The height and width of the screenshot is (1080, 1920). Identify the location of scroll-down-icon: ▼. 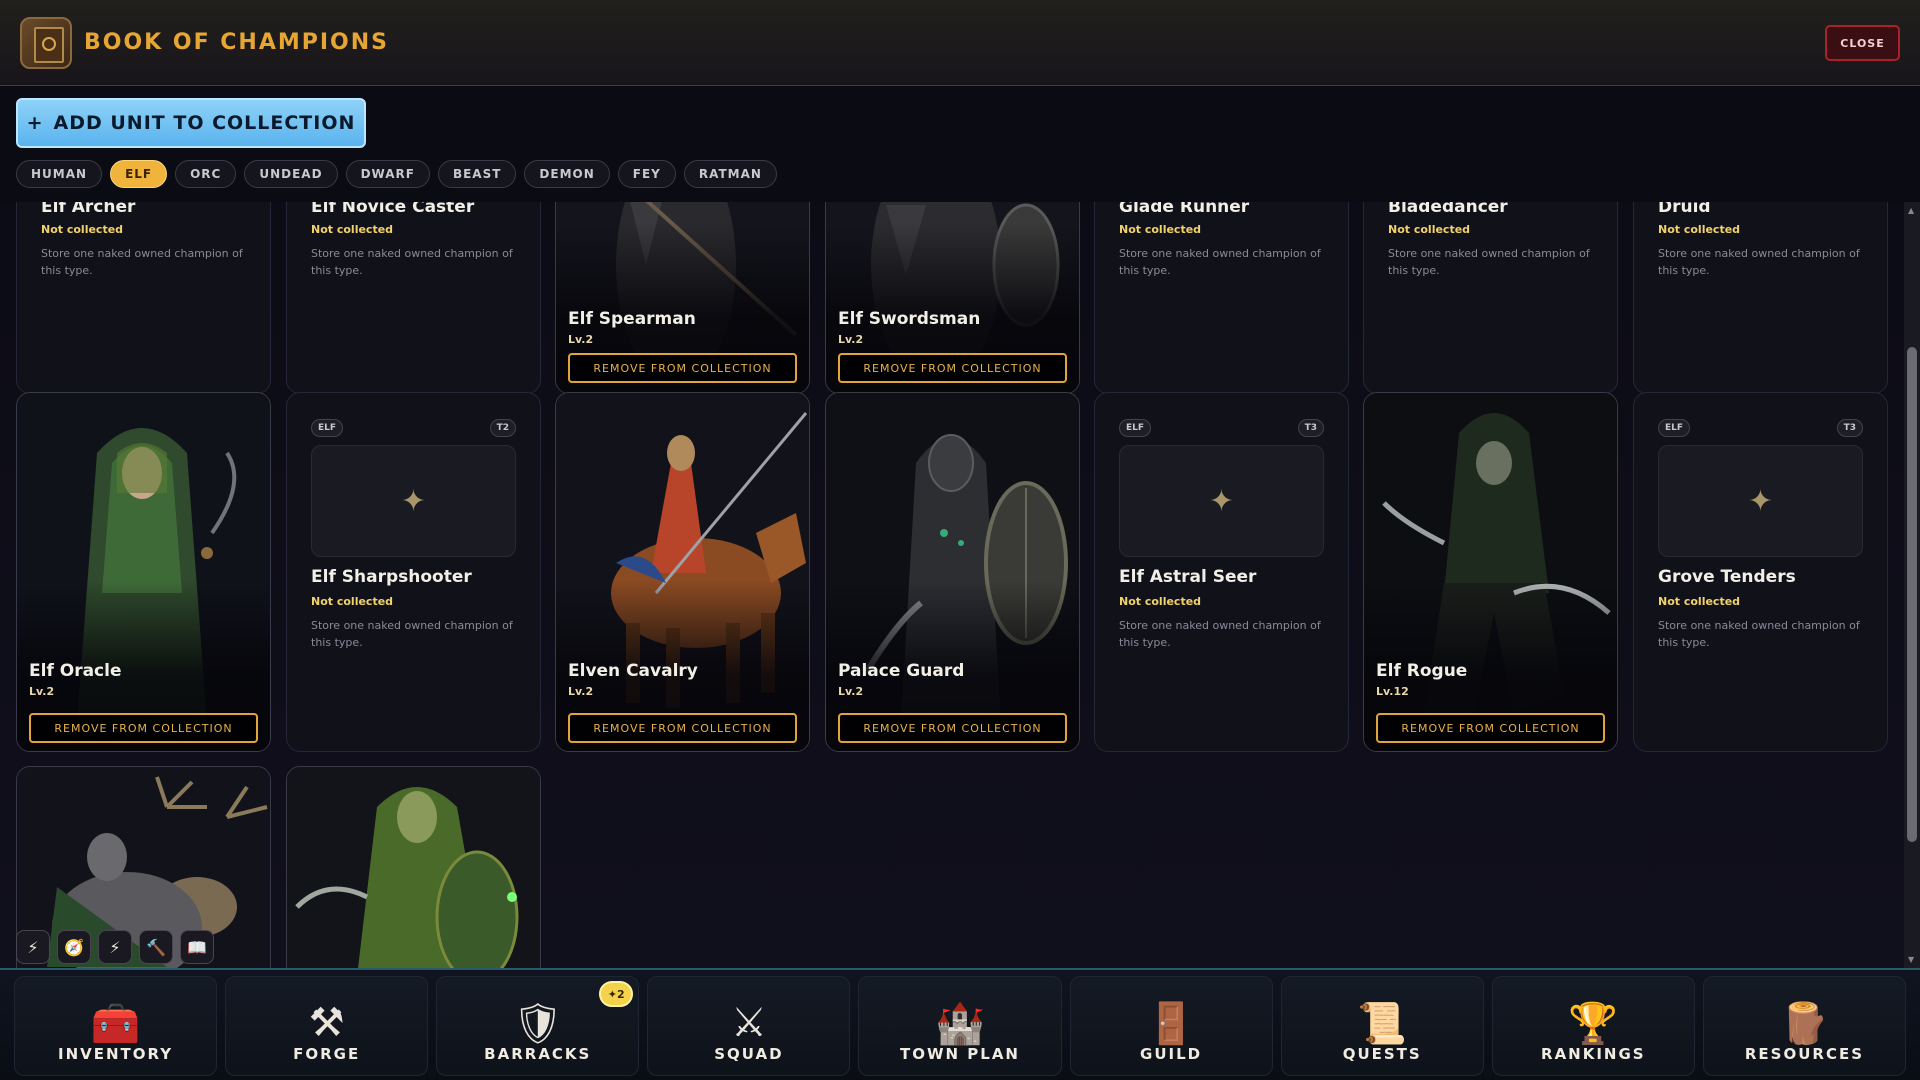
(1911, 959).